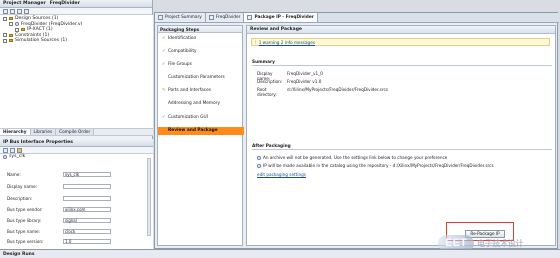  Describe the element at coordinates (24, 231) in the screenshot. I see `prop-label: Bus type name:` at that location.